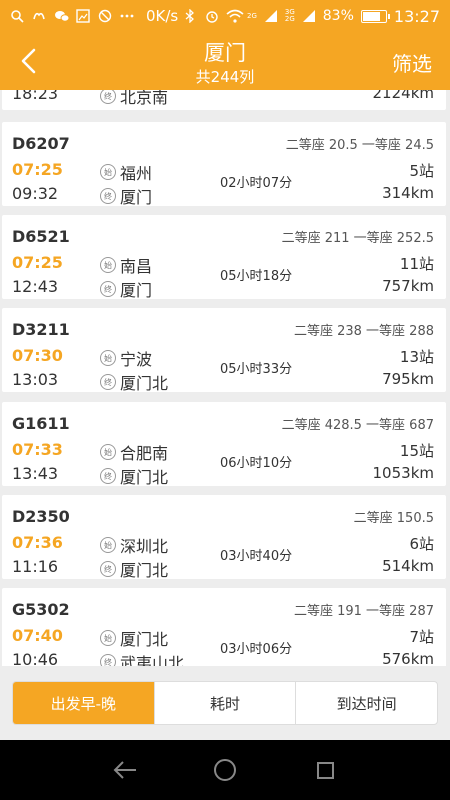 The image size is (450, 800). What do you see at coordinates (235, 16) in the screenshot?
I see `wifi-icon` at bounding box center [235, 16].